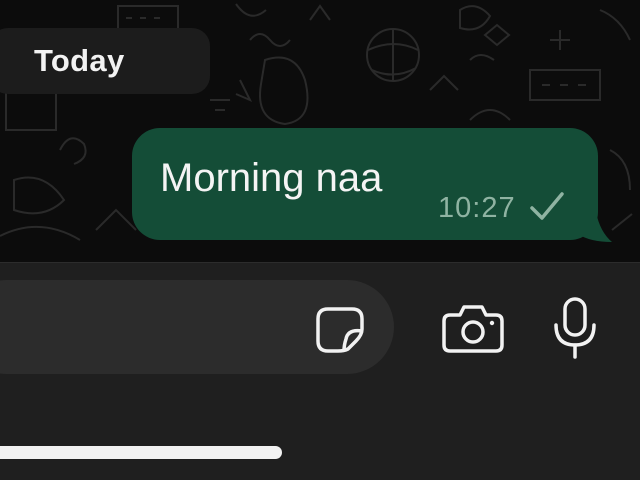  Describe the element at coordinates (595, 227) in the screenshot. I see `bubble-tail` at that location.